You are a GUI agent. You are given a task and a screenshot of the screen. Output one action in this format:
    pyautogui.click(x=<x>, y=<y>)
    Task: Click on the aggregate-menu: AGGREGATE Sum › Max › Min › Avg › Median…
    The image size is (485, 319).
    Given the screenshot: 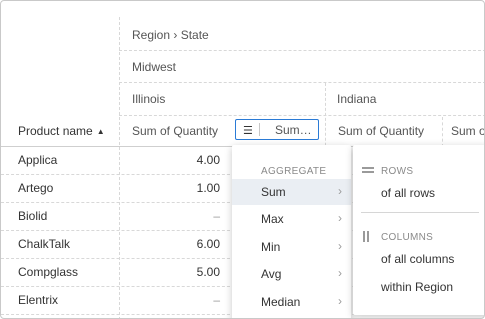 What is the action you would take?
    pyautogui.click(x=291, y=231)
    